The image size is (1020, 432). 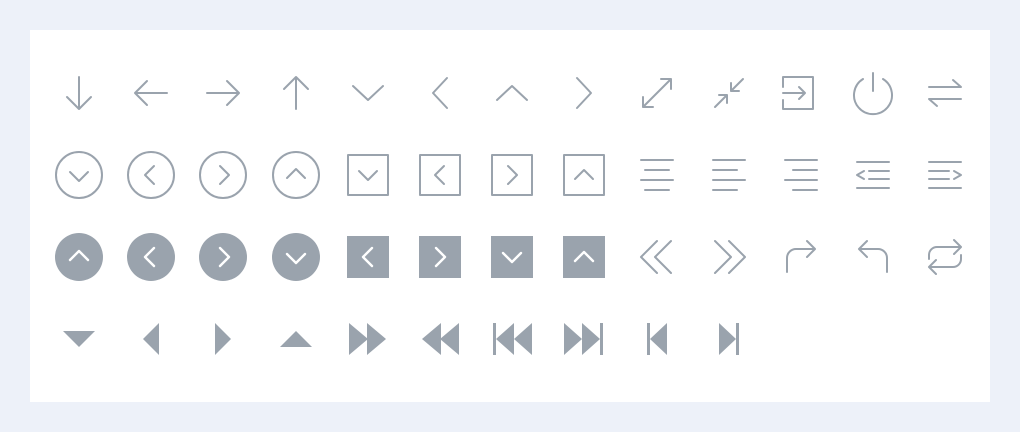 What do you see at coordinates (584, 339) in the screenshot?
I see `skip-forward-icon` at bounding box center [584, 339].